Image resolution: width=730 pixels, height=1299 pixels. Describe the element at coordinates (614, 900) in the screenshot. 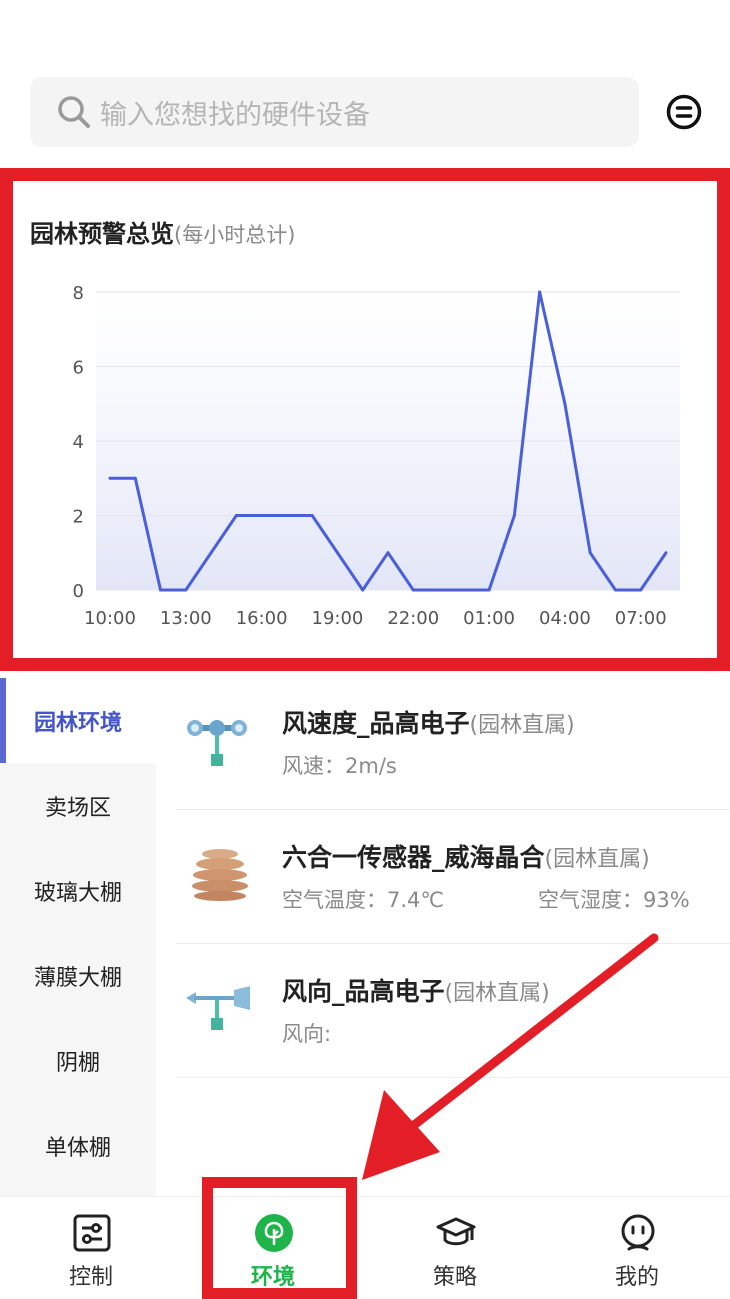

I see `device-reading-humidity: 空气湿度：93%` at that location.